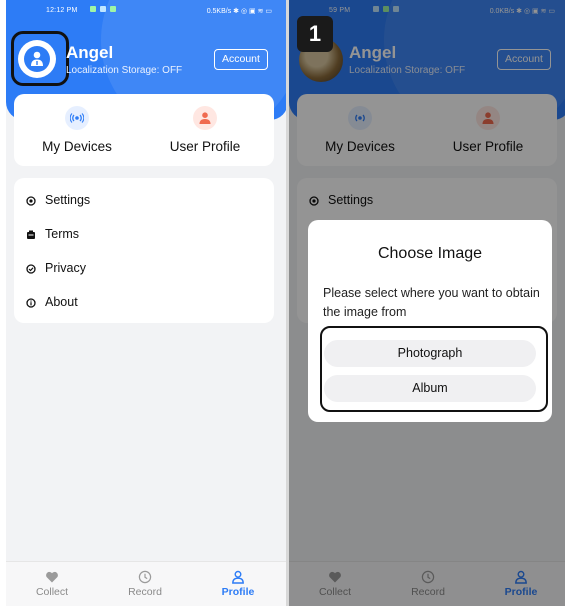 The height and width of the screenshot is (606, 565). I want to click on privacy-icon, so click(31, 269).